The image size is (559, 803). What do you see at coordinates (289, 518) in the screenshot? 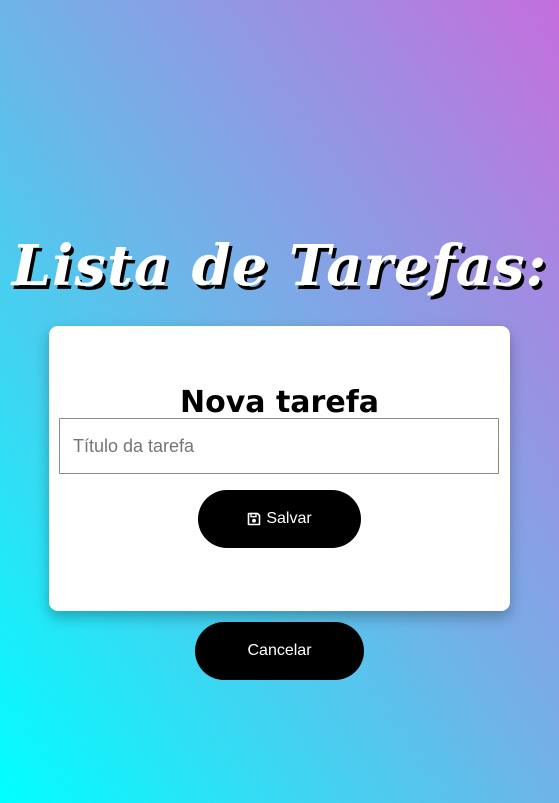
I see `save-button-label: Salvar` at bounding box center [289, 518].